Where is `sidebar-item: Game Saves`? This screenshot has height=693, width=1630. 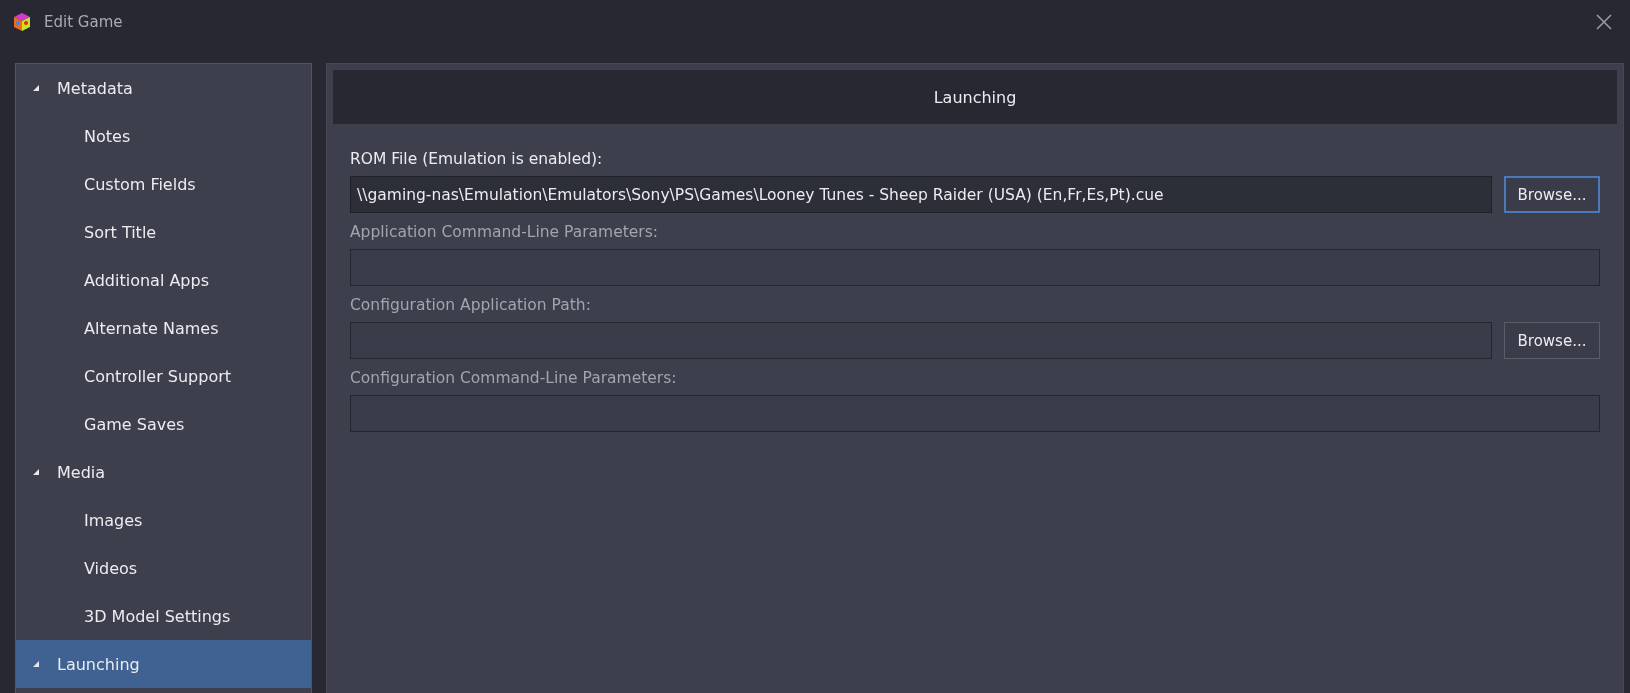
sidebar-item: Game Saves is located at coordinates (163, 424).